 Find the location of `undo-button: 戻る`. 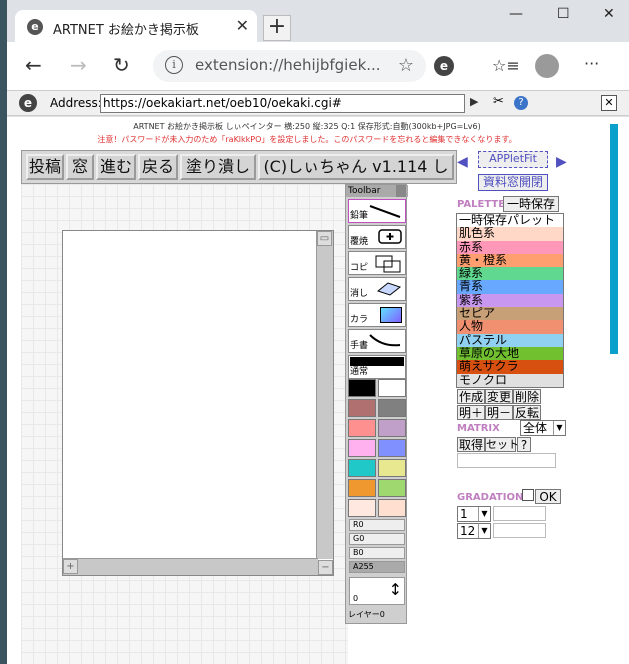

undo-button: 戻る is located at coordinates (158, 167).